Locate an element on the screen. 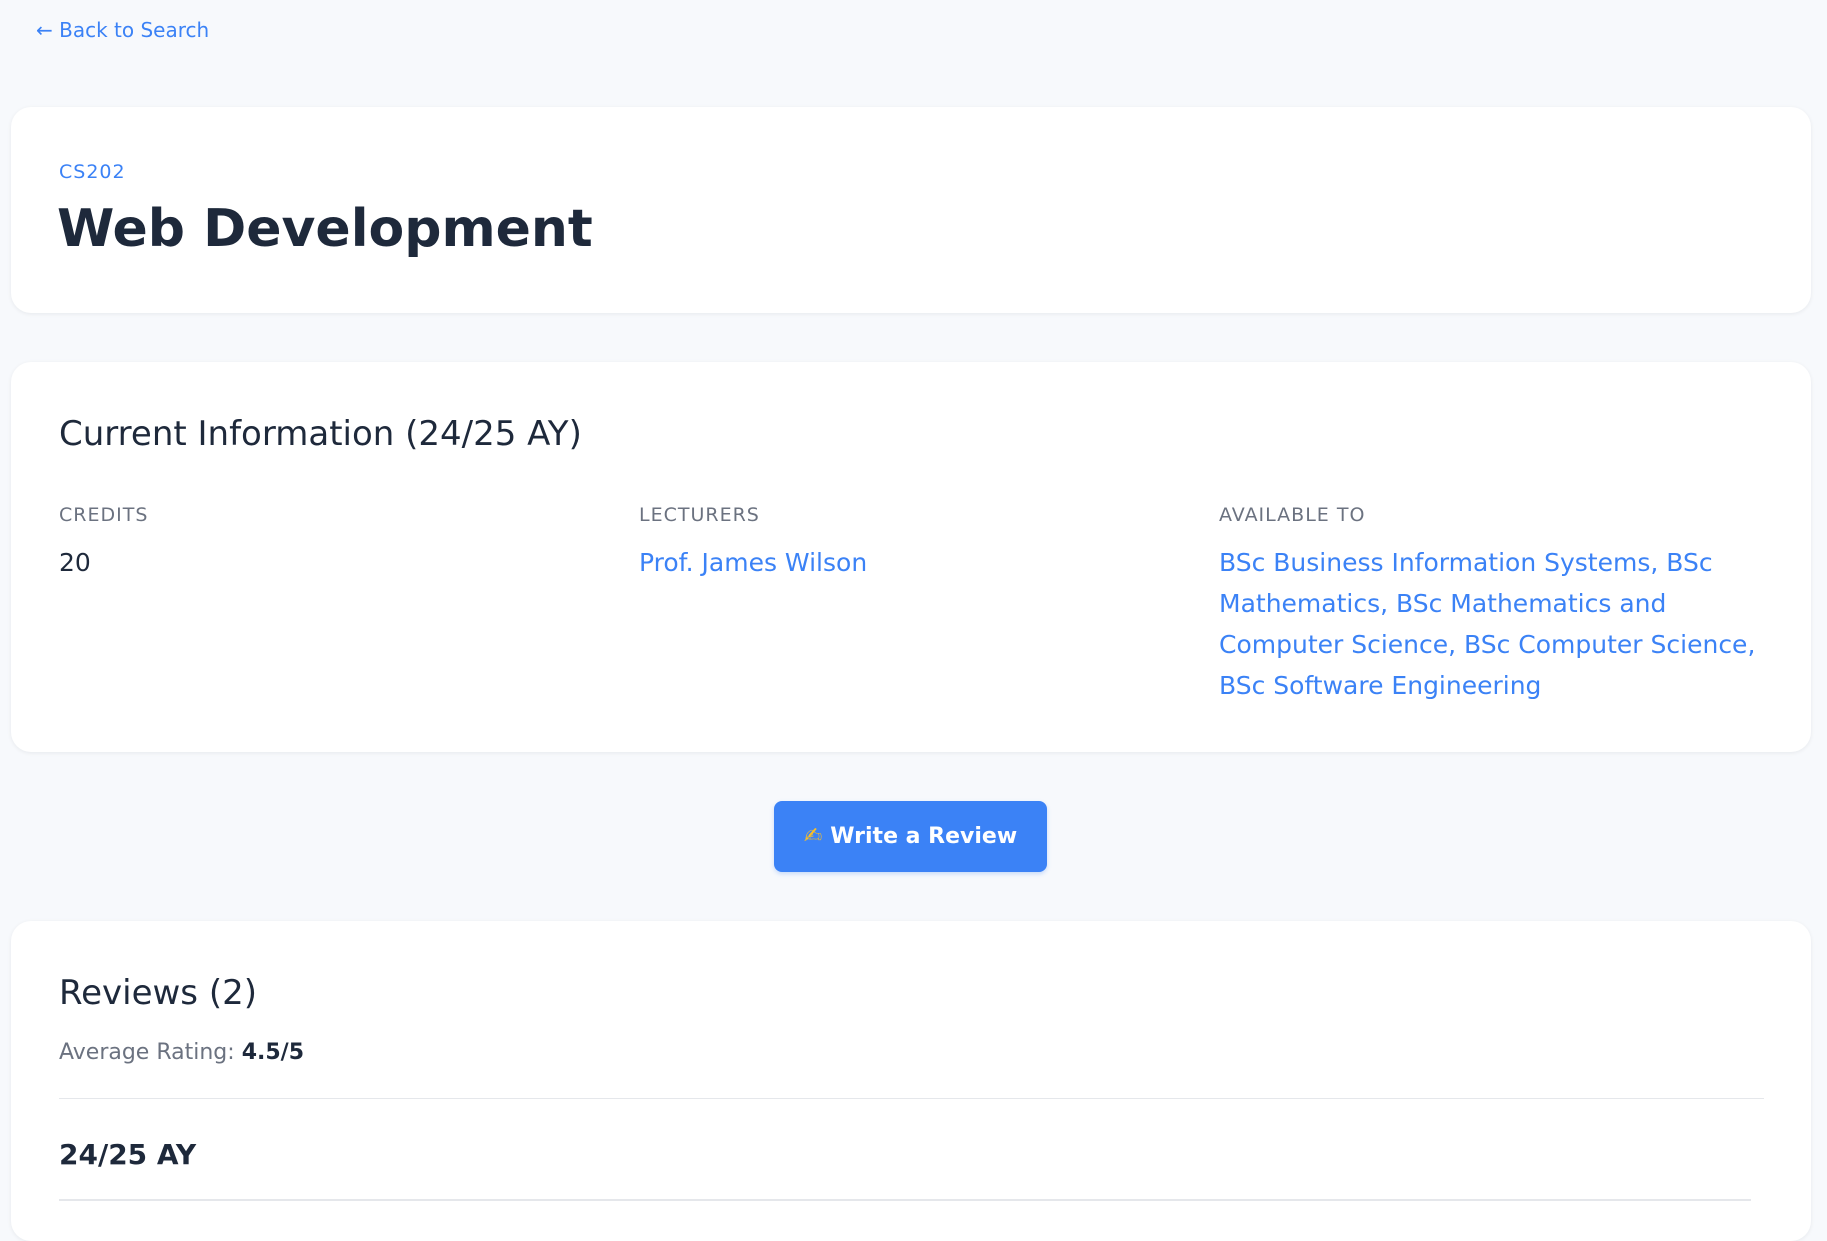 The height and width of the screenshot is (1241, 1827). write-review-button: ✍ Write a Review is located at coordinates (910, 836).